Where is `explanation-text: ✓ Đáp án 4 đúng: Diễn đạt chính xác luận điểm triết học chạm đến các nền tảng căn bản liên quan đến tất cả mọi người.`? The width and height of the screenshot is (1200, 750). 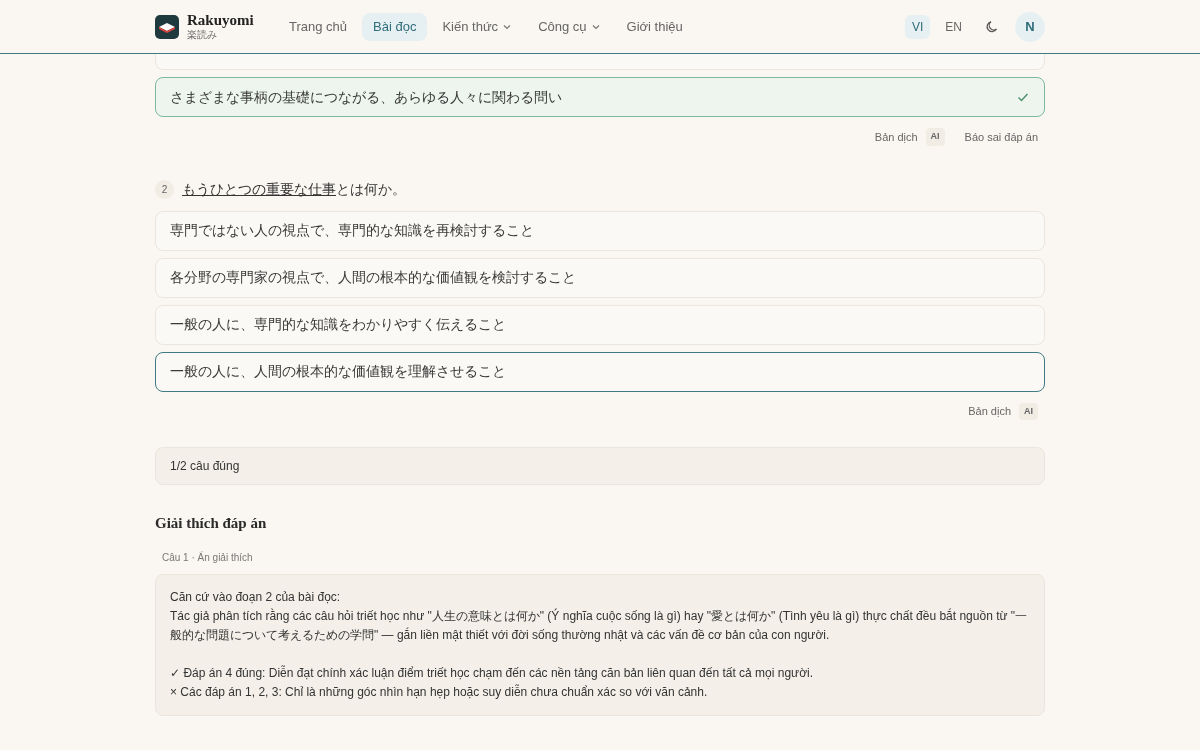
explanation-text: ✓ Đáp án 4 đúng: Diễn đạt chính xác luận điểm triết học chạm đến các nền tảng căn bản liên quan đến tất cả mọi người. is located at coordinates (492, 673).